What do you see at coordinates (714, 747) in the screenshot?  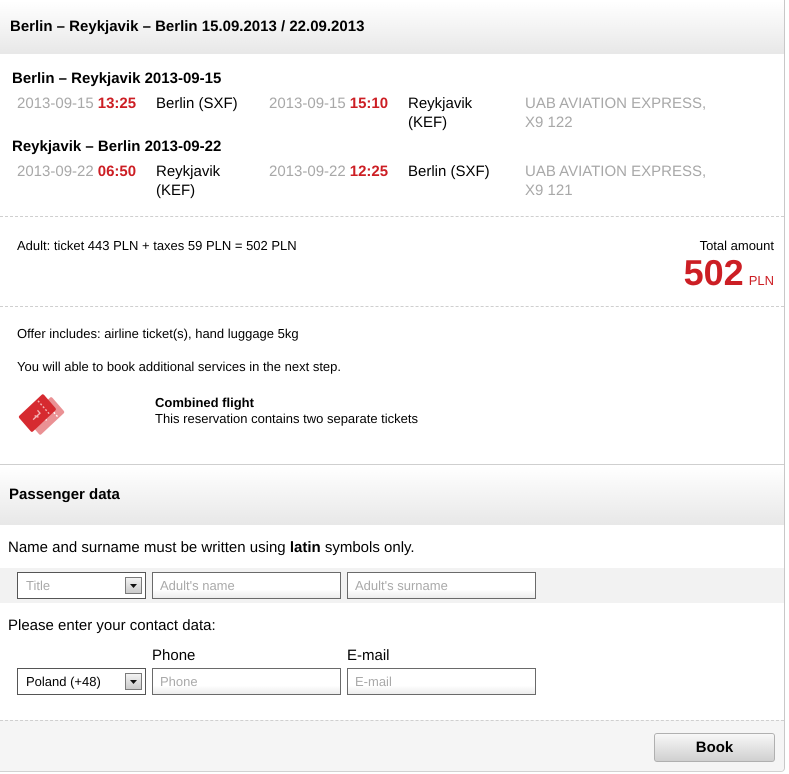 I see `book-button: Book` at bounding box center [714, 747].